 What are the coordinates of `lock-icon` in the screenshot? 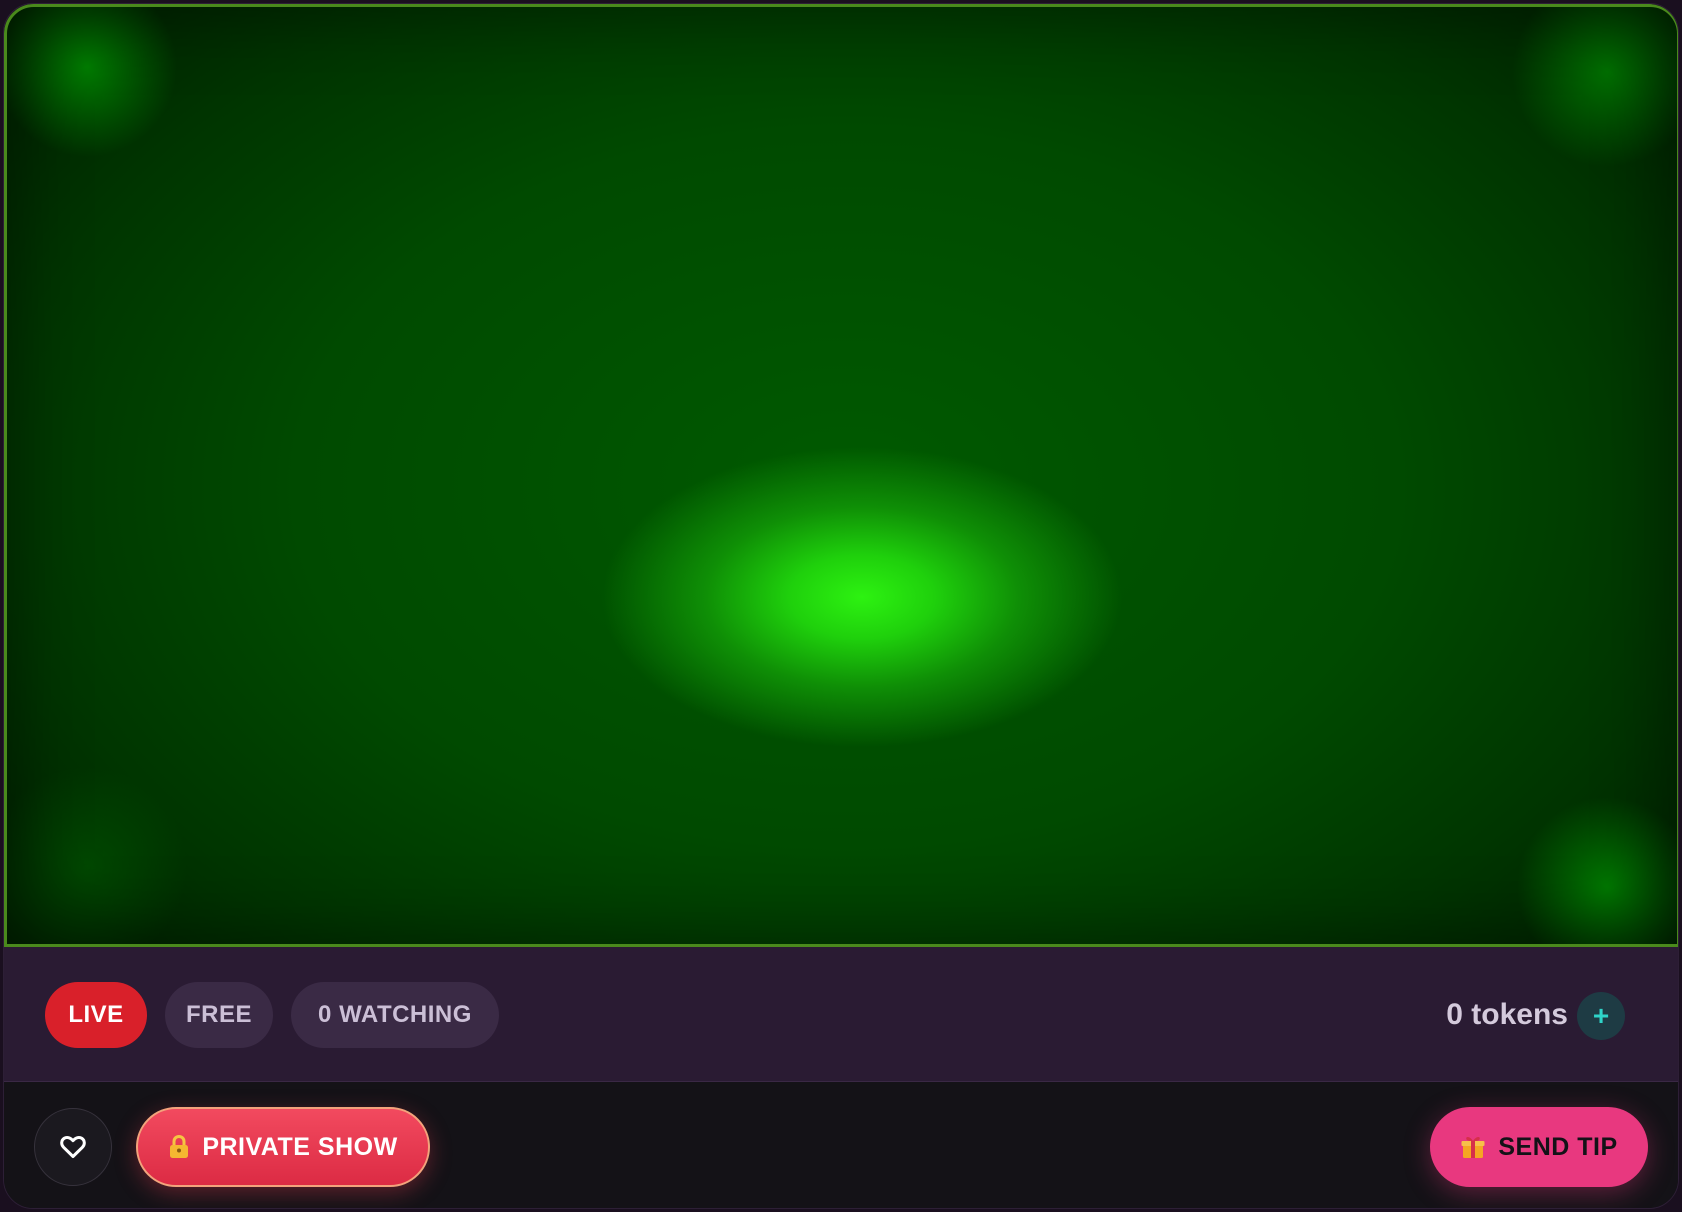 It's located at (179, 1147).